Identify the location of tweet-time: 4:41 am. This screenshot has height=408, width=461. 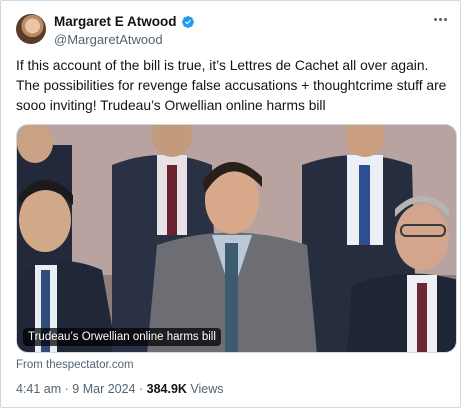
(38, 389).